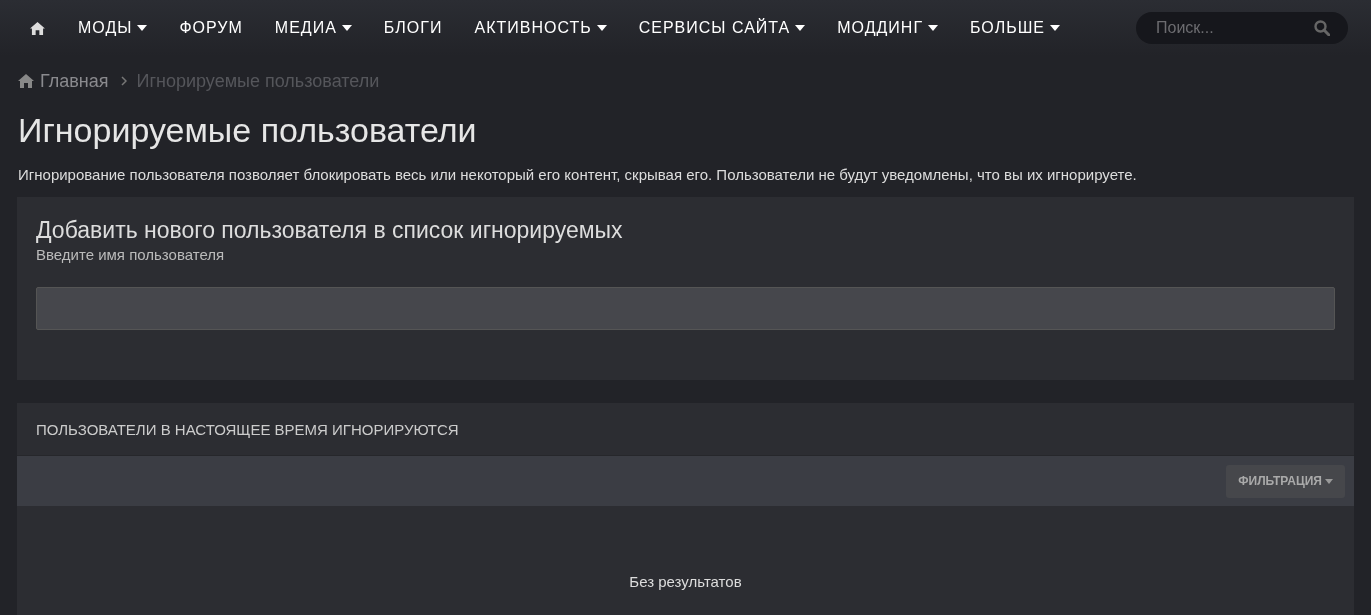 The height and width of the screenshot is (615, 1371). I want to click on page-title: Игнорируемые пользователи, so click(248, 130).